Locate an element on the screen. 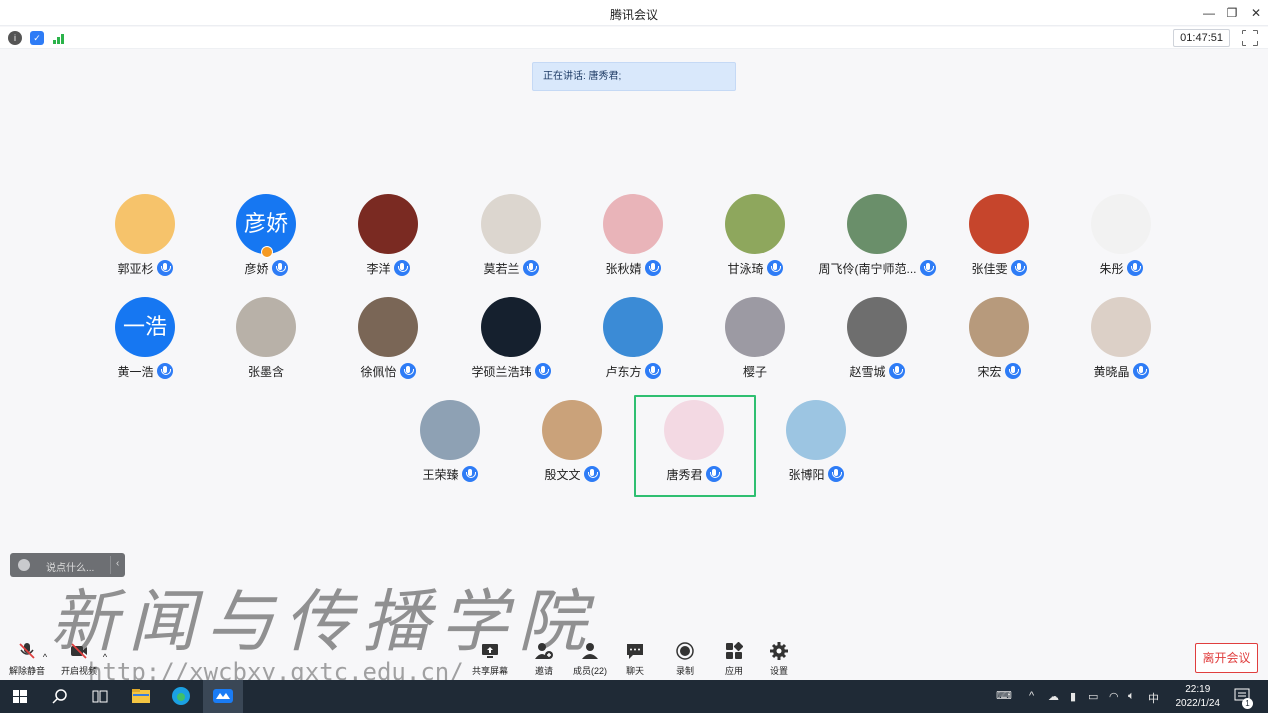 This screenshot has height=713, width=1268. task-view-icon is located at coordinates (100, 696).